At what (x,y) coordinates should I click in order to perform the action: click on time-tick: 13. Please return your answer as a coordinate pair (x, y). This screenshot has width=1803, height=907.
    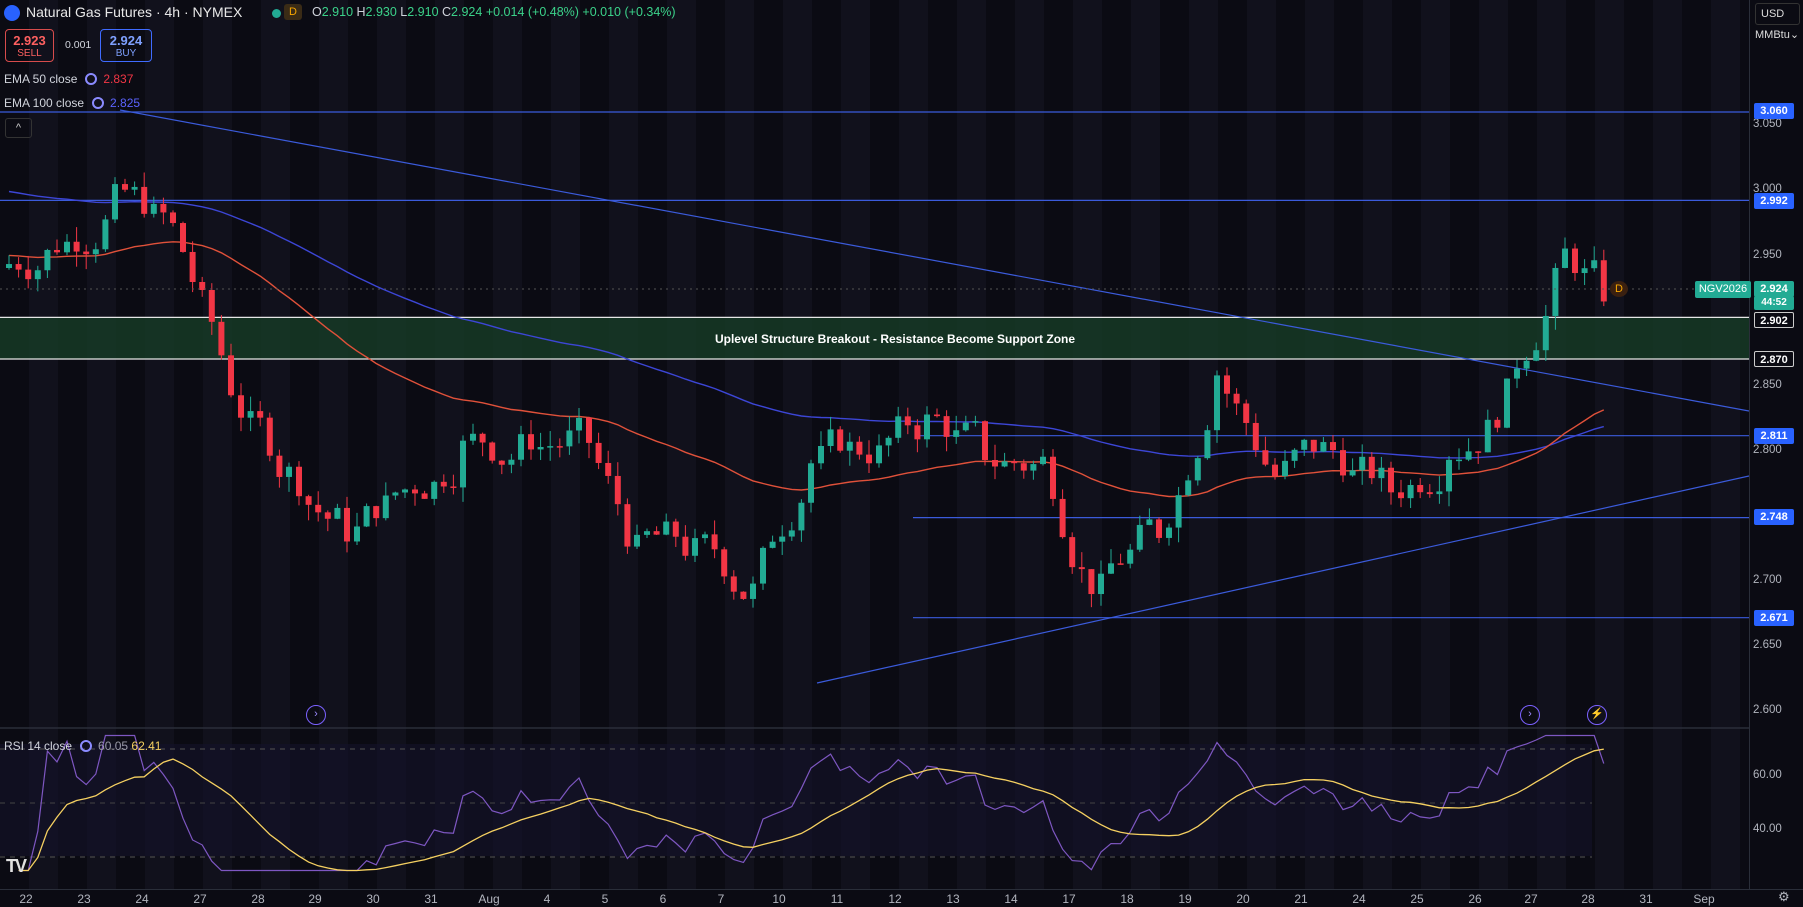
    Looking at the image, I should click on (953, 899).